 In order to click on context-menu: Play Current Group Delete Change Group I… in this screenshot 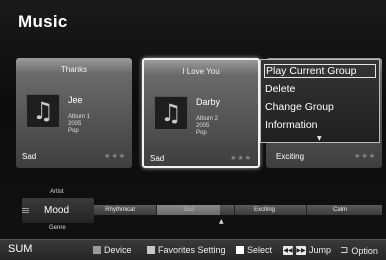, I will do `click(320, 101)`.